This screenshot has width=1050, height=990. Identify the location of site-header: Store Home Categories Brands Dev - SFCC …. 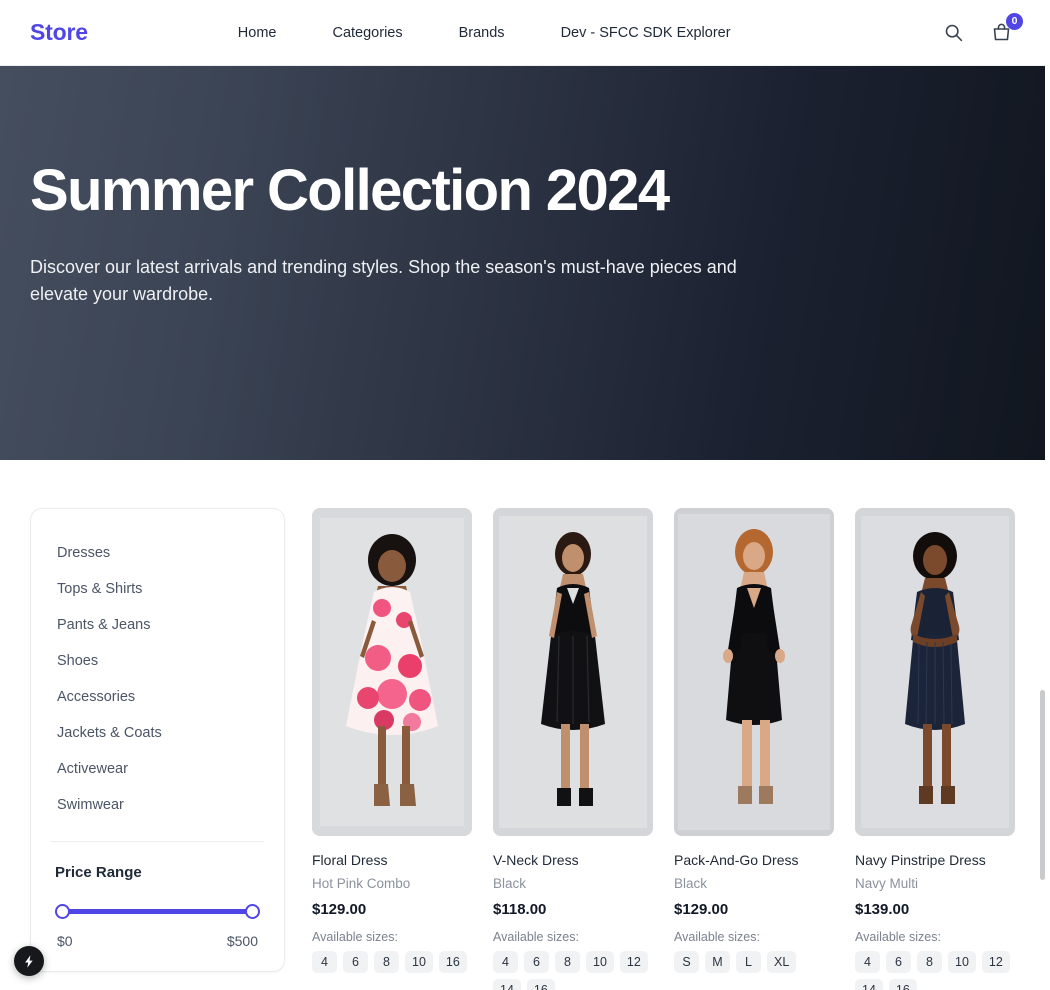
(522, 33).